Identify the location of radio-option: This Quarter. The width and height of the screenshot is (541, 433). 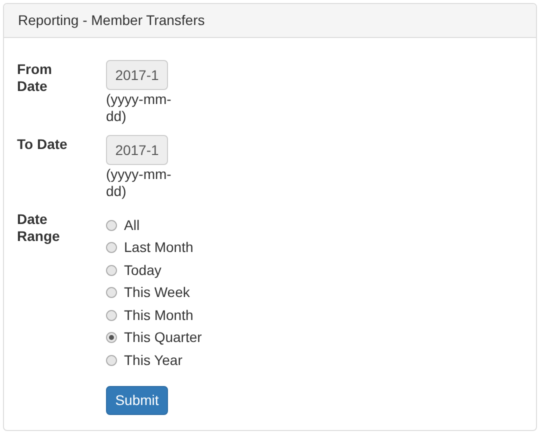
(154, 337).